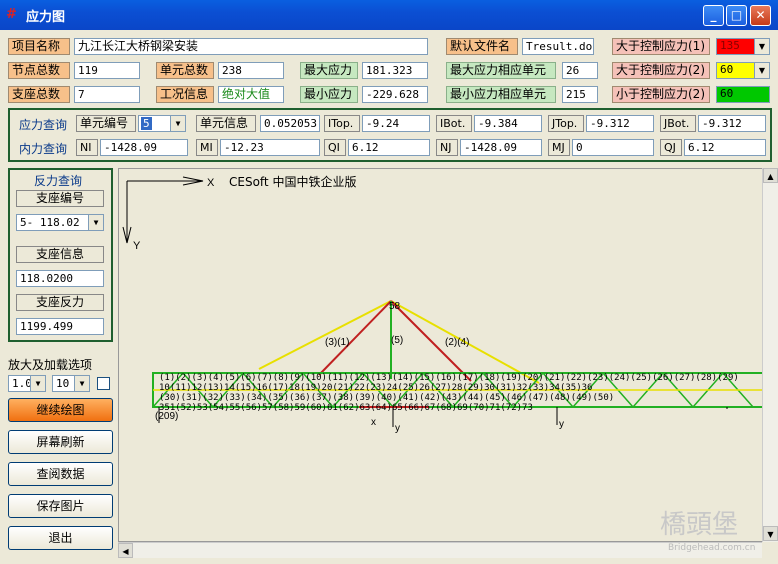 The height and width of the screenshot is (564, 778). Describe the element at coordinates (501, 94) in the screenshot. I see `min-stress-element-label: 最小应力相应单元` at that location.